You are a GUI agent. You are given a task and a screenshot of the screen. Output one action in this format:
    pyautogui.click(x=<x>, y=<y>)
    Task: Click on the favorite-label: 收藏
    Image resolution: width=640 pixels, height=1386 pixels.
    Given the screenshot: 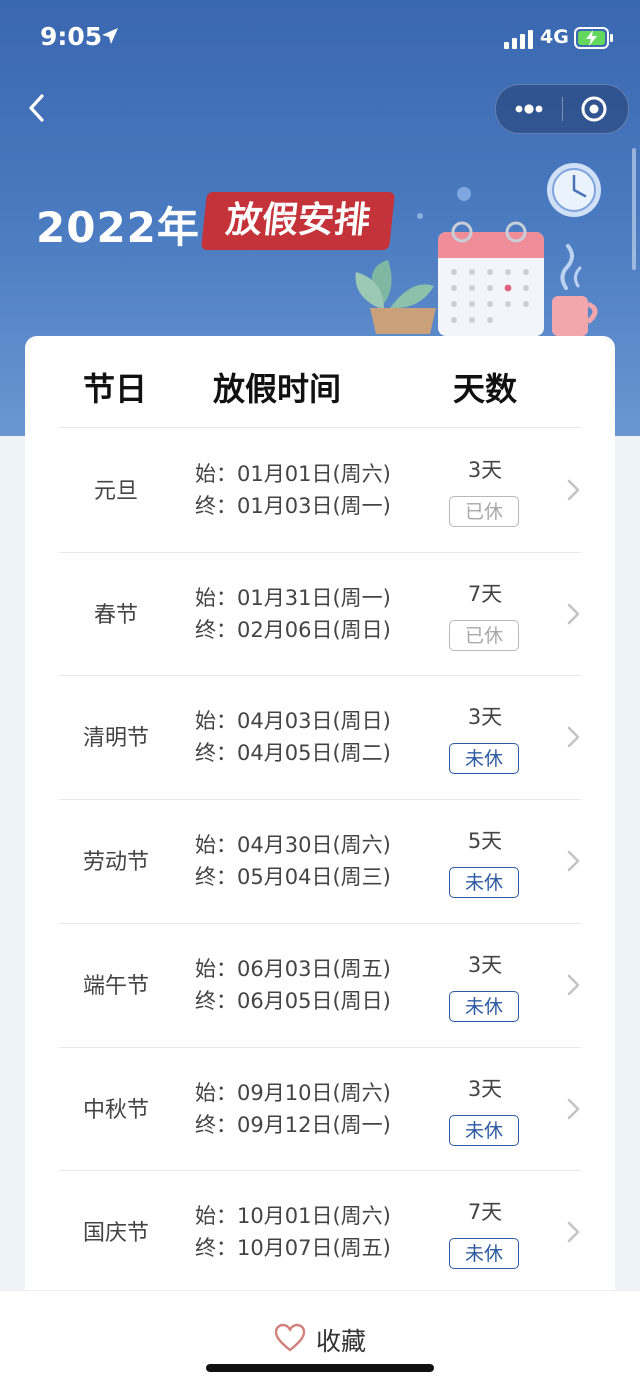 What is the action you would take?
    pyautogui.click(x=341, y=1341)
    